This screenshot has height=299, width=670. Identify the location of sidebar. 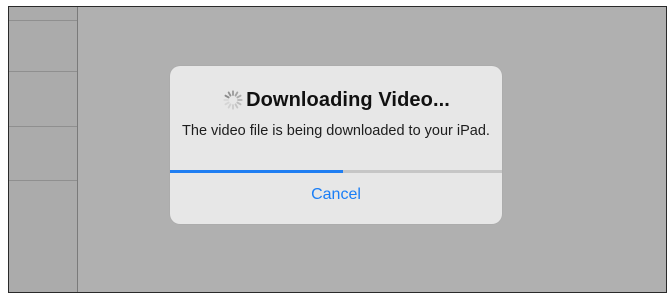
(43, 149).